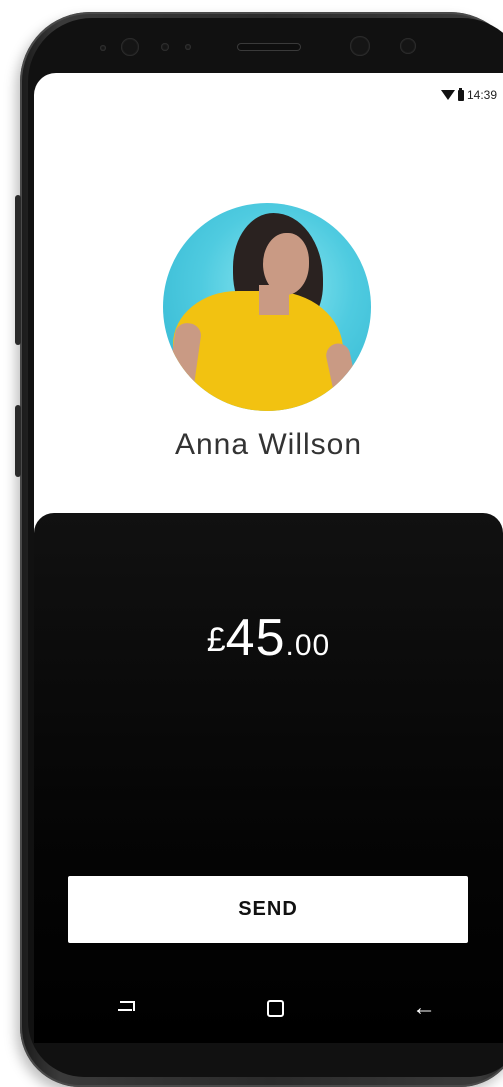 The height and width of the screenshot is (1087, 503). I want to click on amount-whole: 45, so click(255, 638).